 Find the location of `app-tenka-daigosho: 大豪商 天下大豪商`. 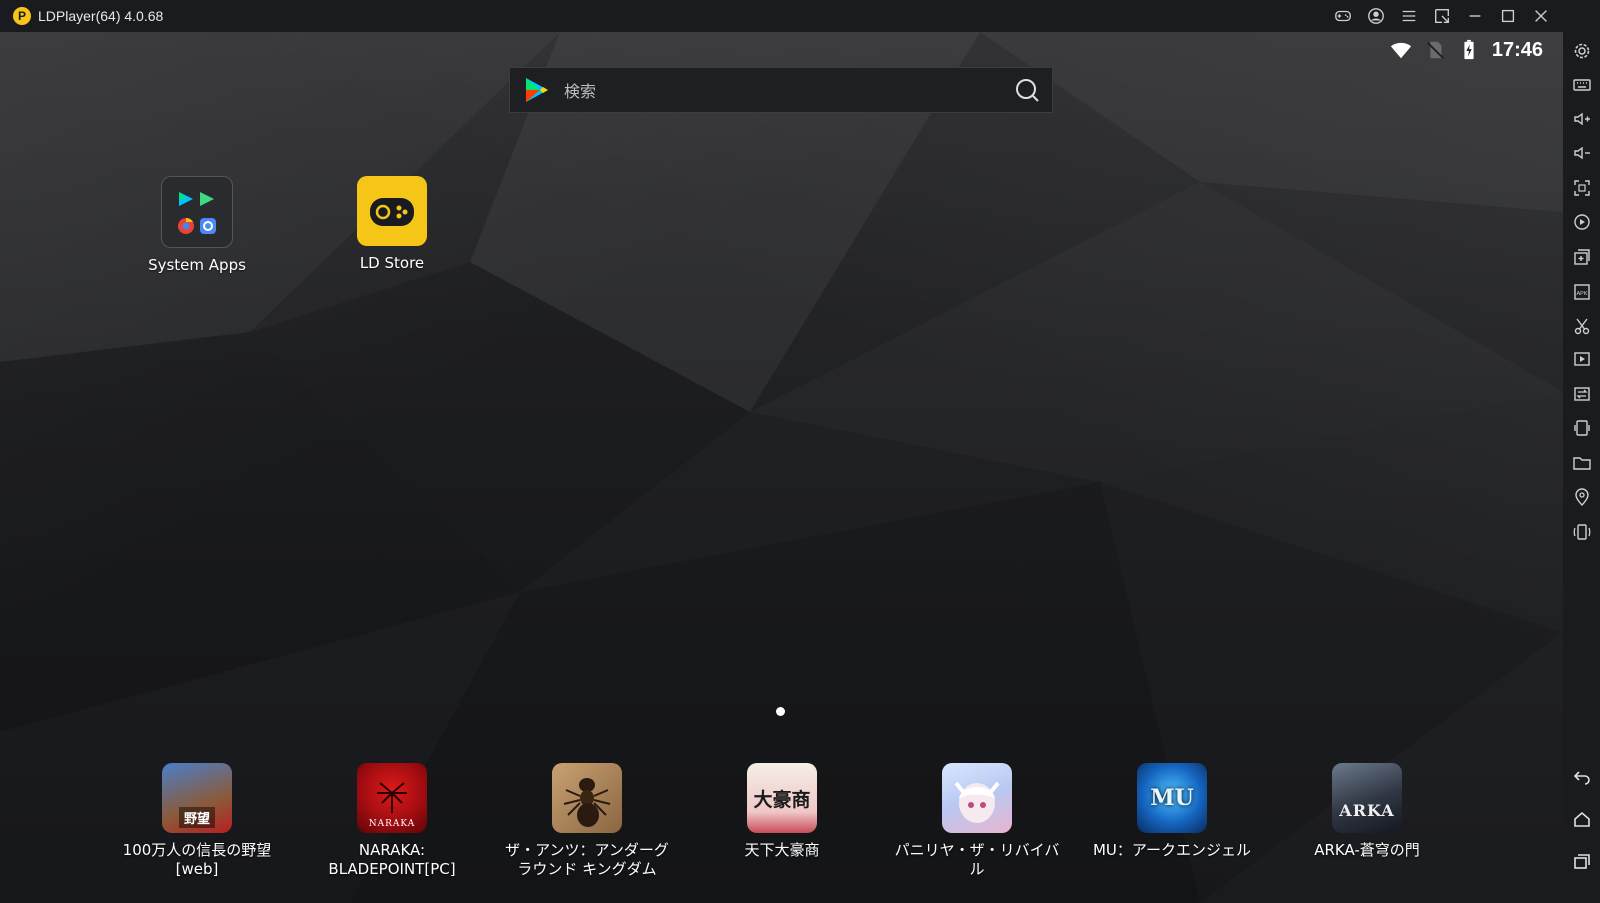

app-tenka-daigosho: 大豪商 天下大豪商 is located at coordinates (782, 811).